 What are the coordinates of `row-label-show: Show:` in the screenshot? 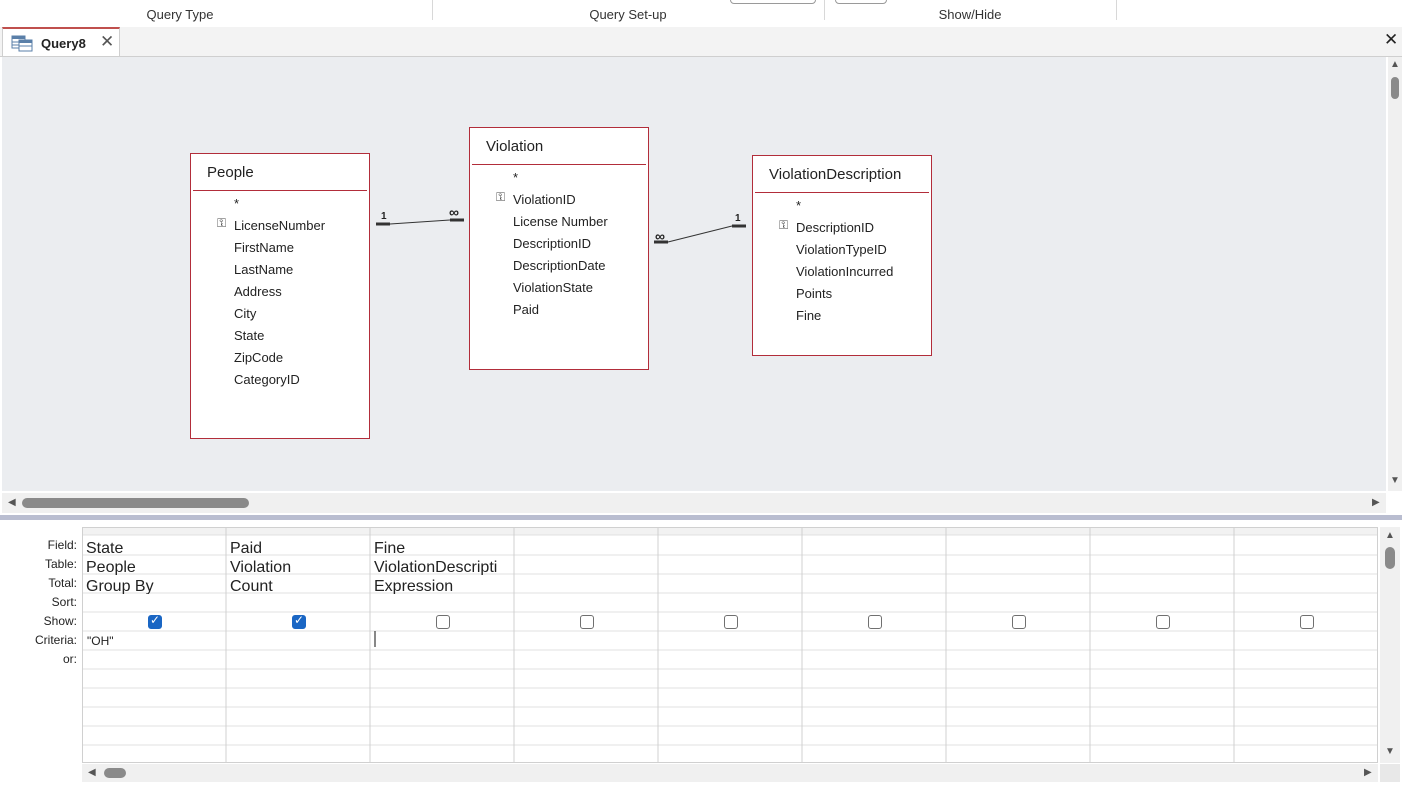 It's located at (60, 621).